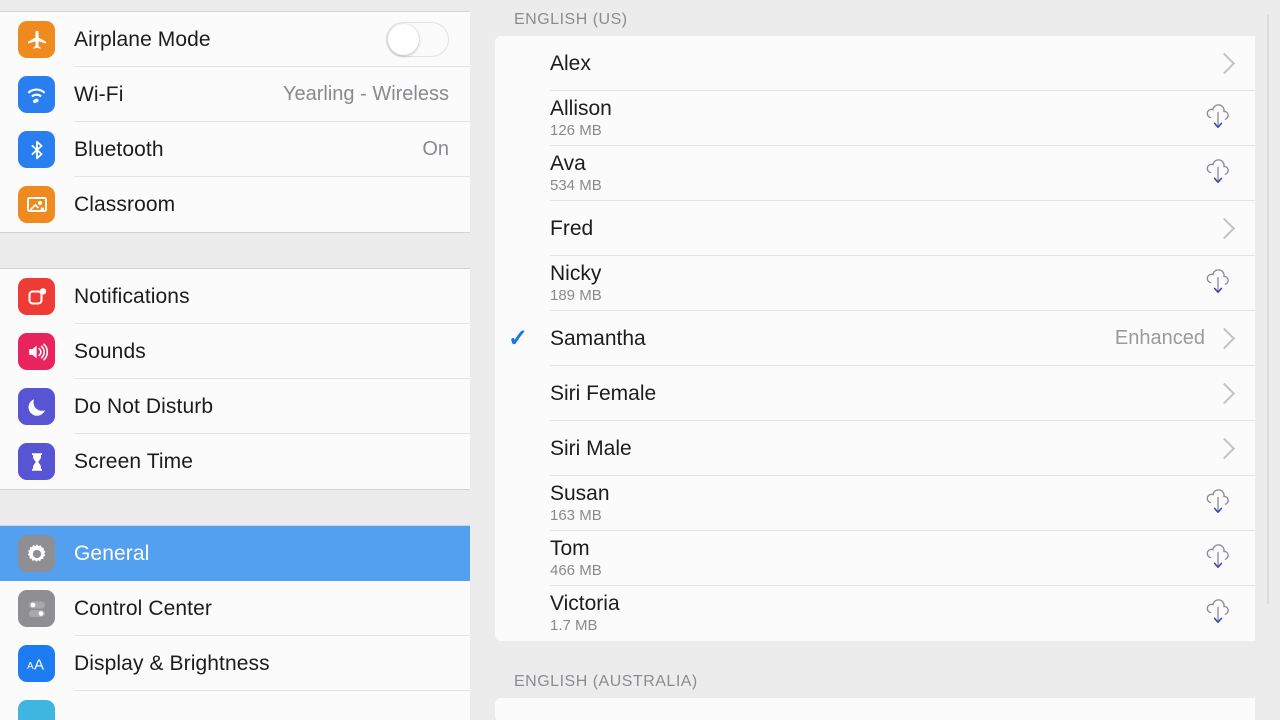  What do you see at coordinates (875, 709) in the screenshot?
I see `voice-list-english-australia` at bounding box center [875, 709].